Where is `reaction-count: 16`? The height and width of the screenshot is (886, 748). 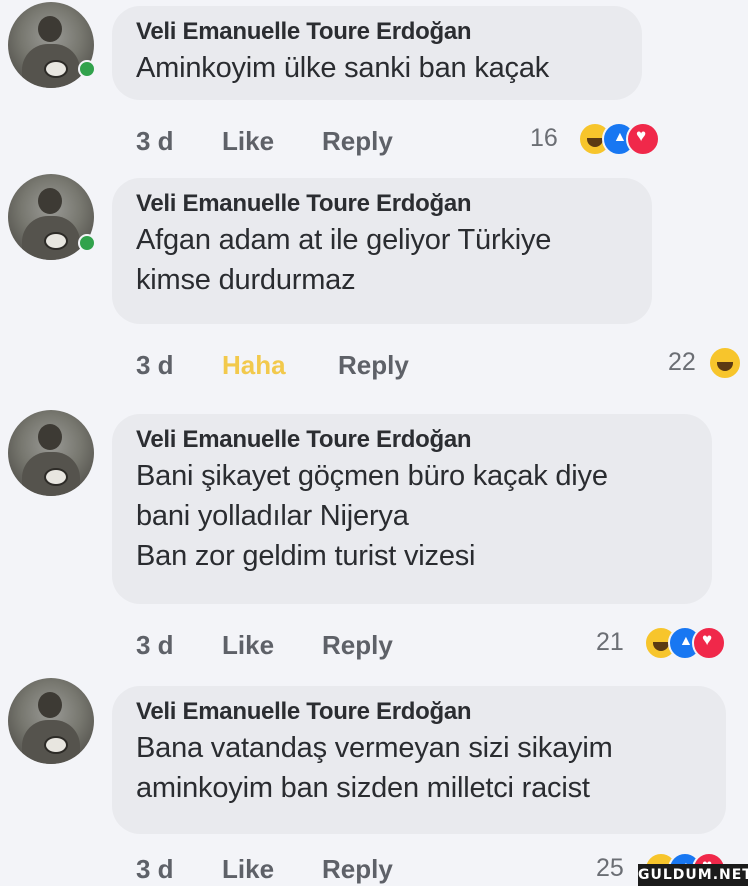
reaction-count: 16 is located at coordinates (544, 138).